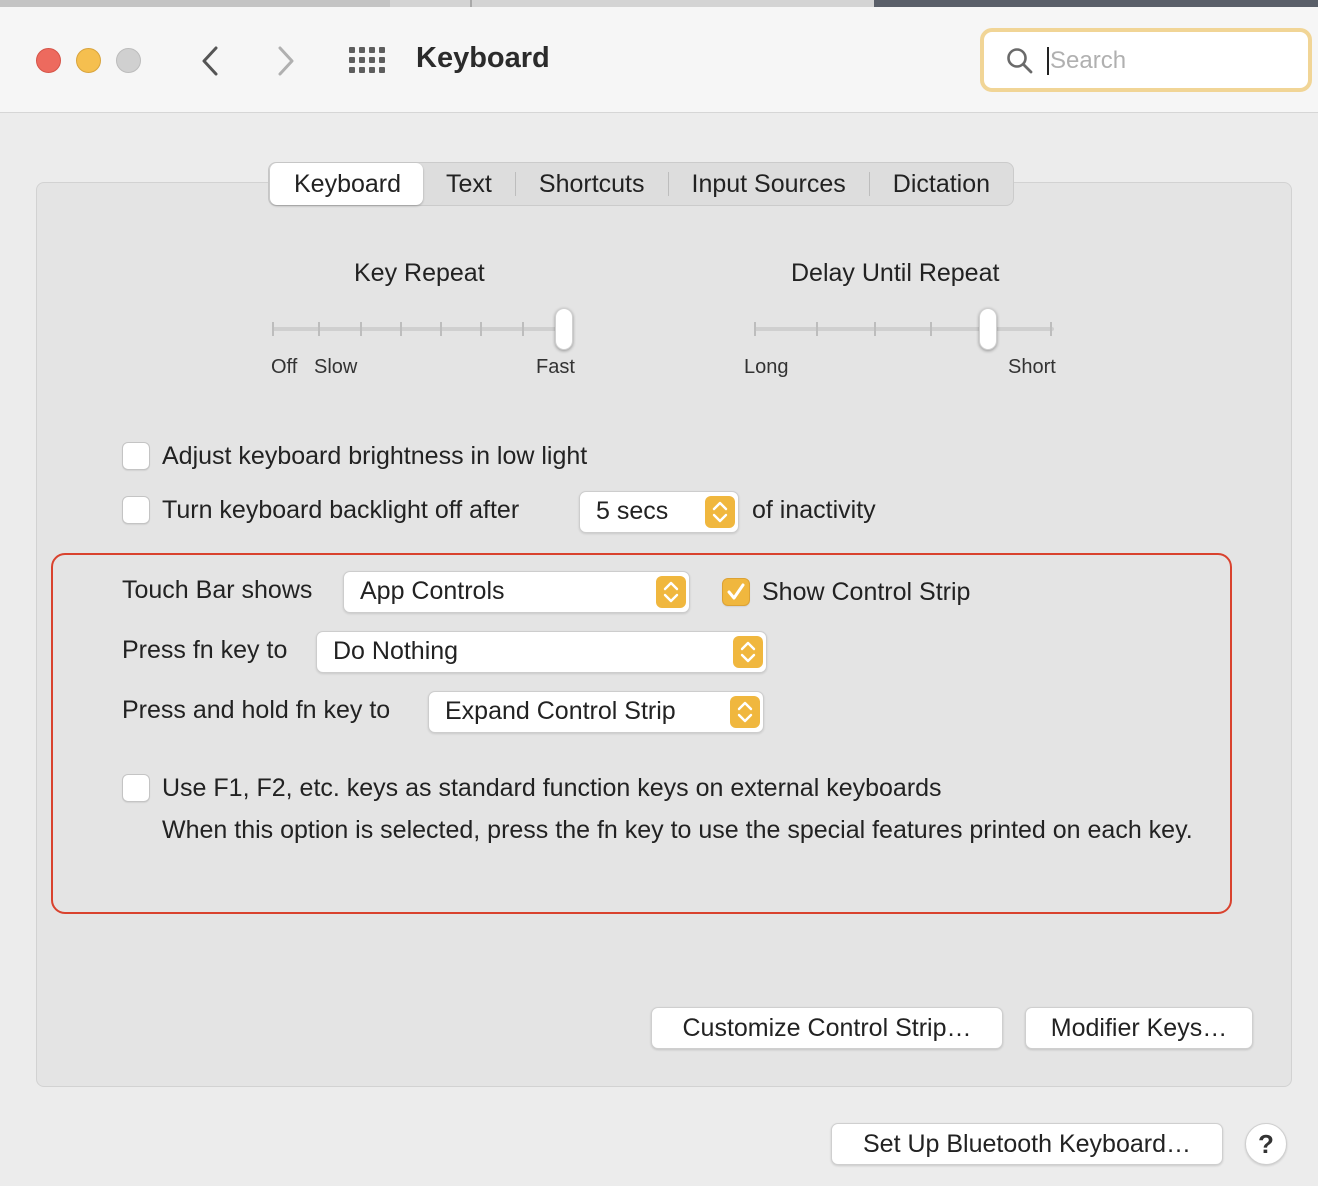 This screenshot has height=1186, width=1318. What do you see at coordinates (483, 58) in the screenshot?
I see `window-title: Keyboard` at bounding box center [483, 58].